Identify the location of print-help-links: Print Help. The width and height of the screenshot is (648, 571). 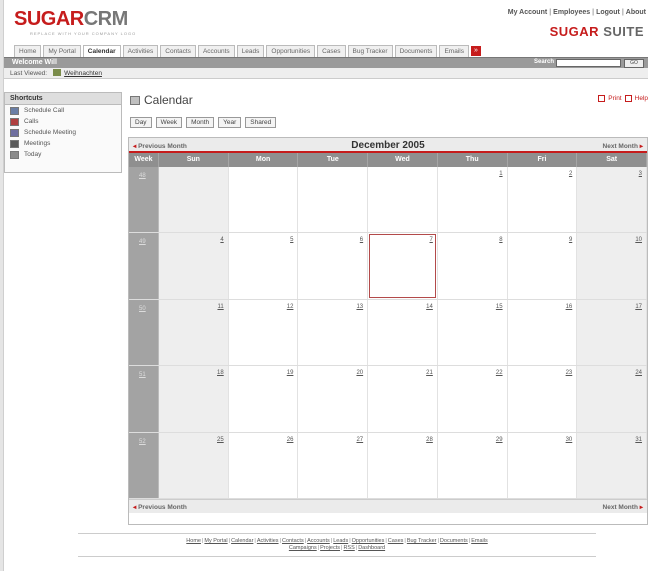
(623, 98).